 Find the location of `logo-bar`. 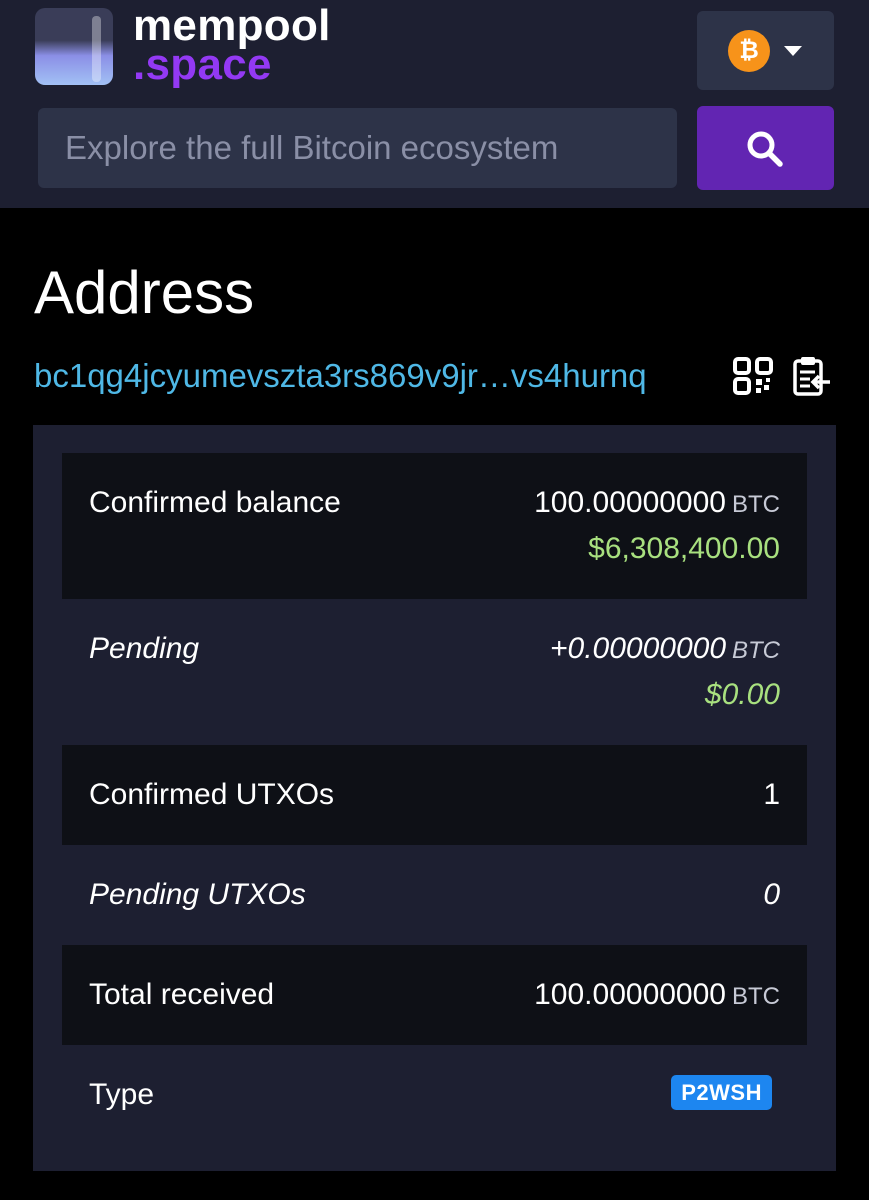

logo-bar is located at coordinates (96, 49).